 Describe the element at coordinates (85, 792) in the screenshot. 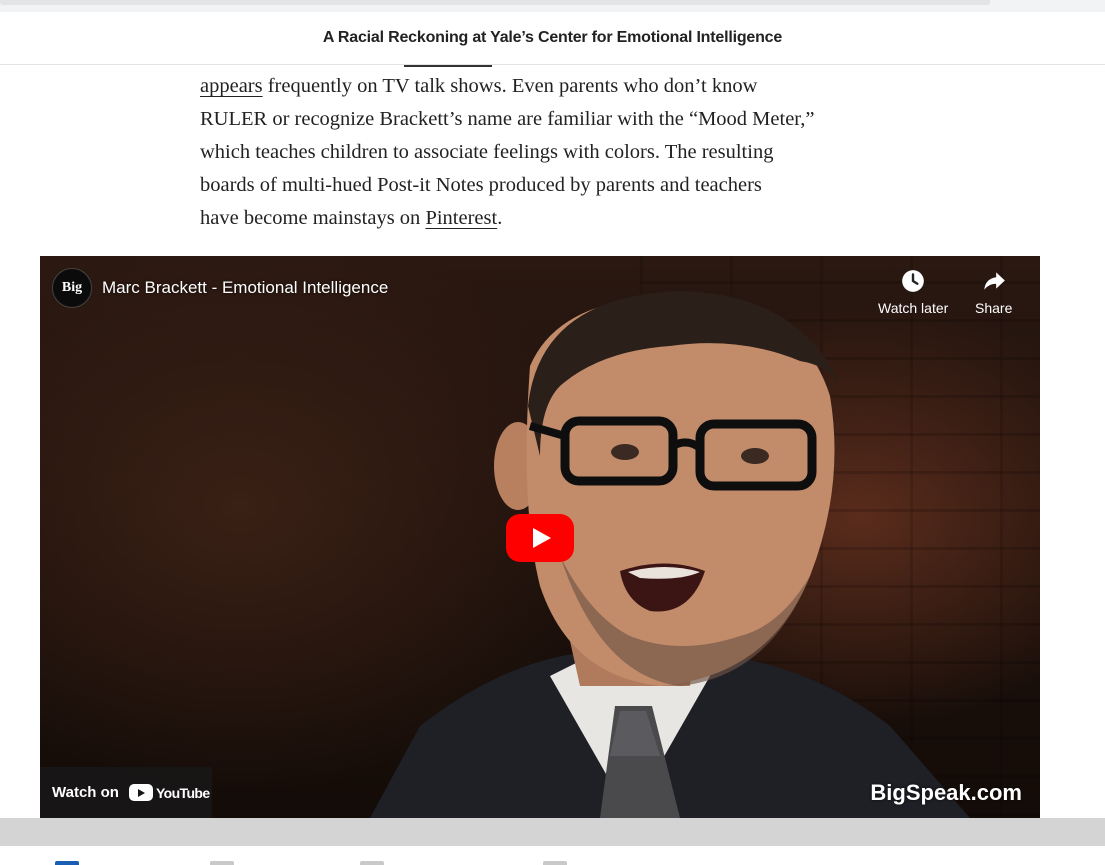

I see `watch-on-label: Watch on` at that location.